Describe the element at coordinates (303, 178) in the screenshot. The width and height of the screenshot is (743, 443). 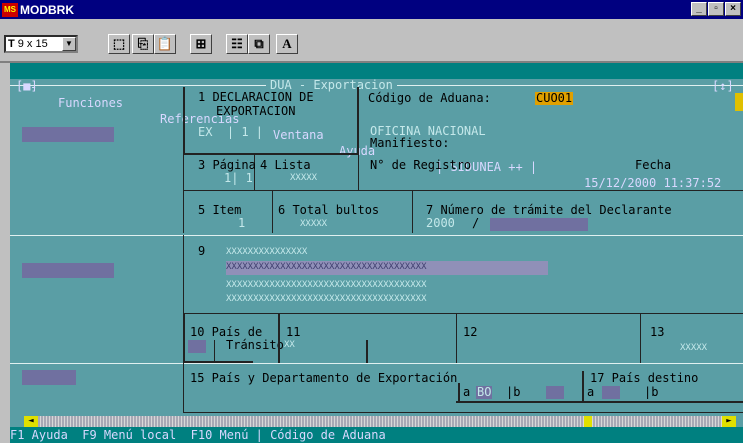
I see `lista-value: XXXXX` at that location.